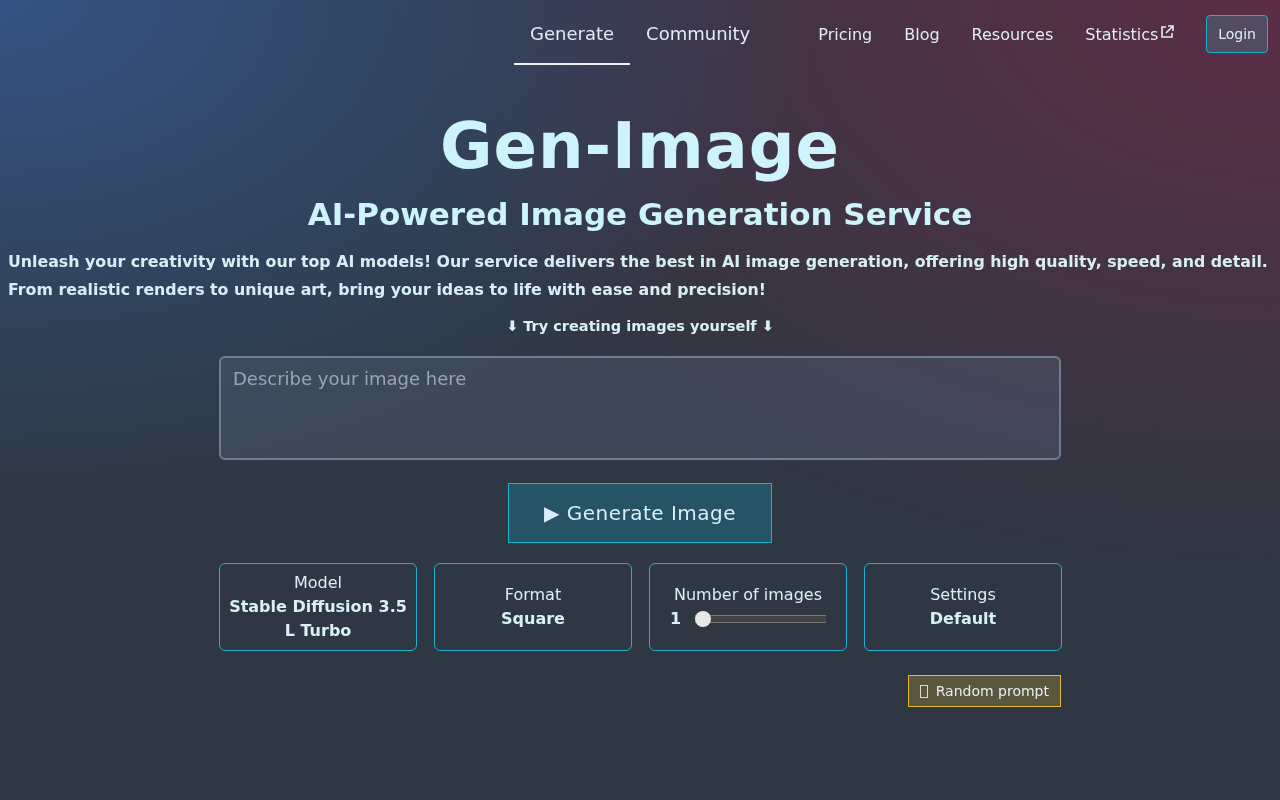 The width and height of the screenshot is (1280, 800). I want to click on hero-description: Unleash your creativity with our top AI models! Our service delivers the best in AI image generation, offering high quality, speed, and detail. From realistic renders to unique art, bring your ideas to life with ease and precision!, so click(638, 276).